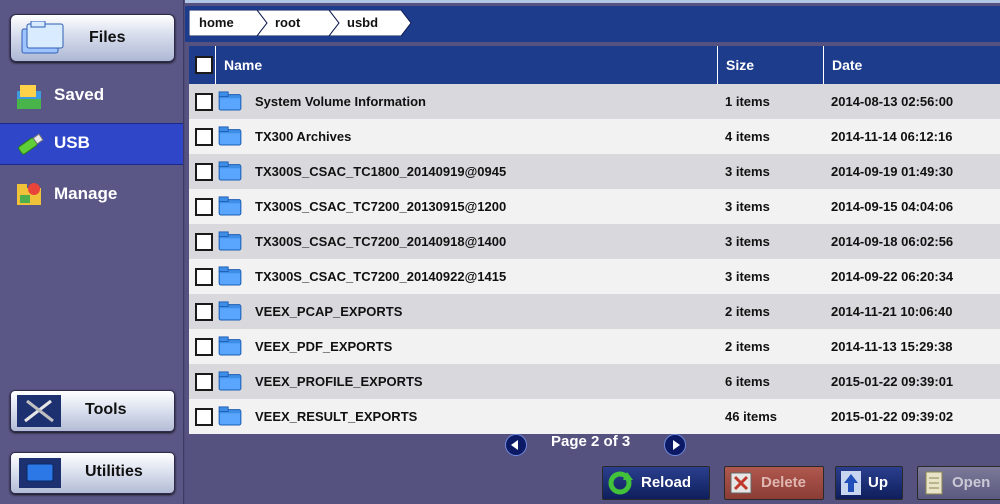  I want to click on breadcrumb-home: home, so click(216, 23).